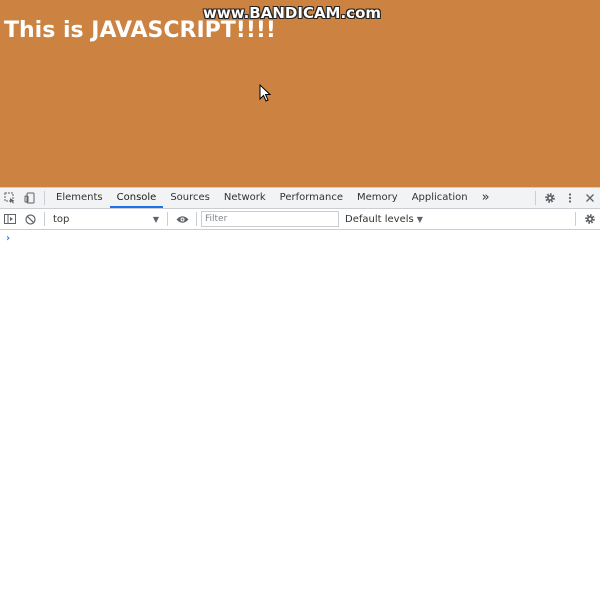 The height and width of the screenshot is (591, 600). I want to click on more-tabs-button: », so click(486, 198).